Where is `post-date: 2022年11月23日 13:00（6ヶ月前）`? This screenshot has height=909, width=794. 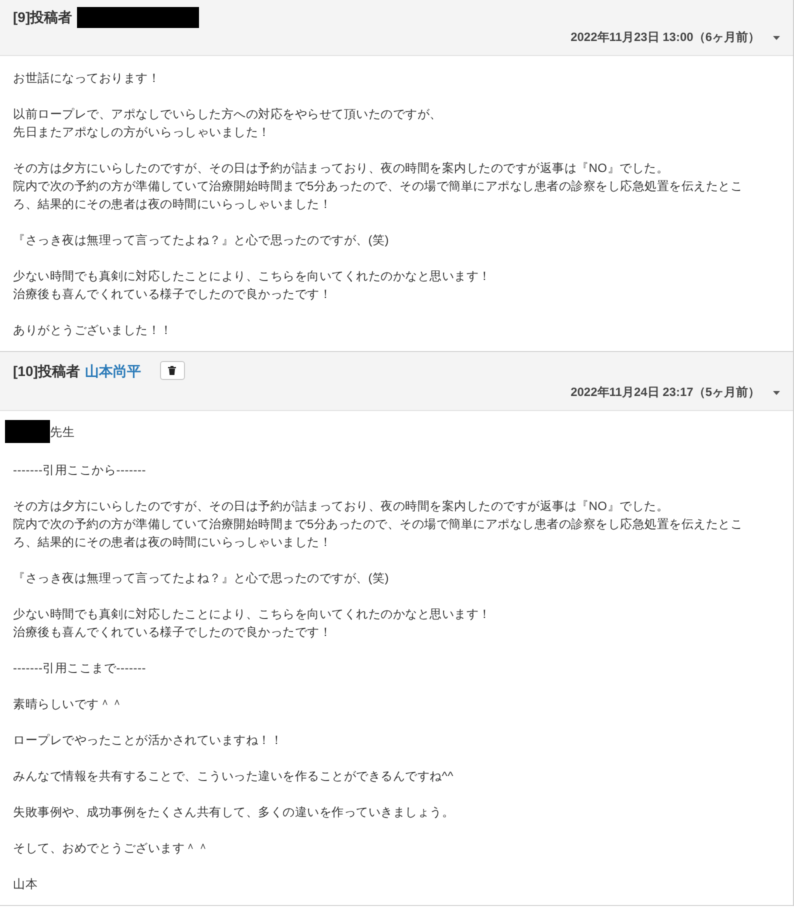 post-date: 2022年11月23日 13:00（6ヶ月前） is located at coordinates (665, 37).